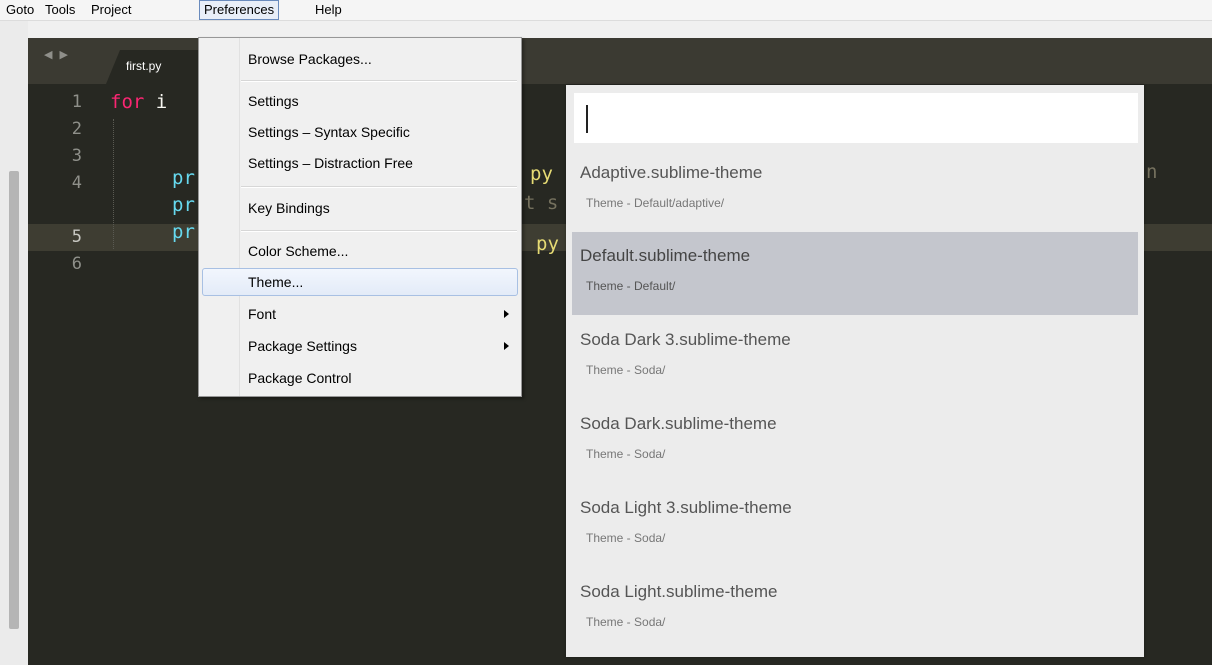 The image size is (1212, 665). What do you see at coordinates (587, 119) in the screenshot?
I see `text-caret` at bounding box center [587, 119].